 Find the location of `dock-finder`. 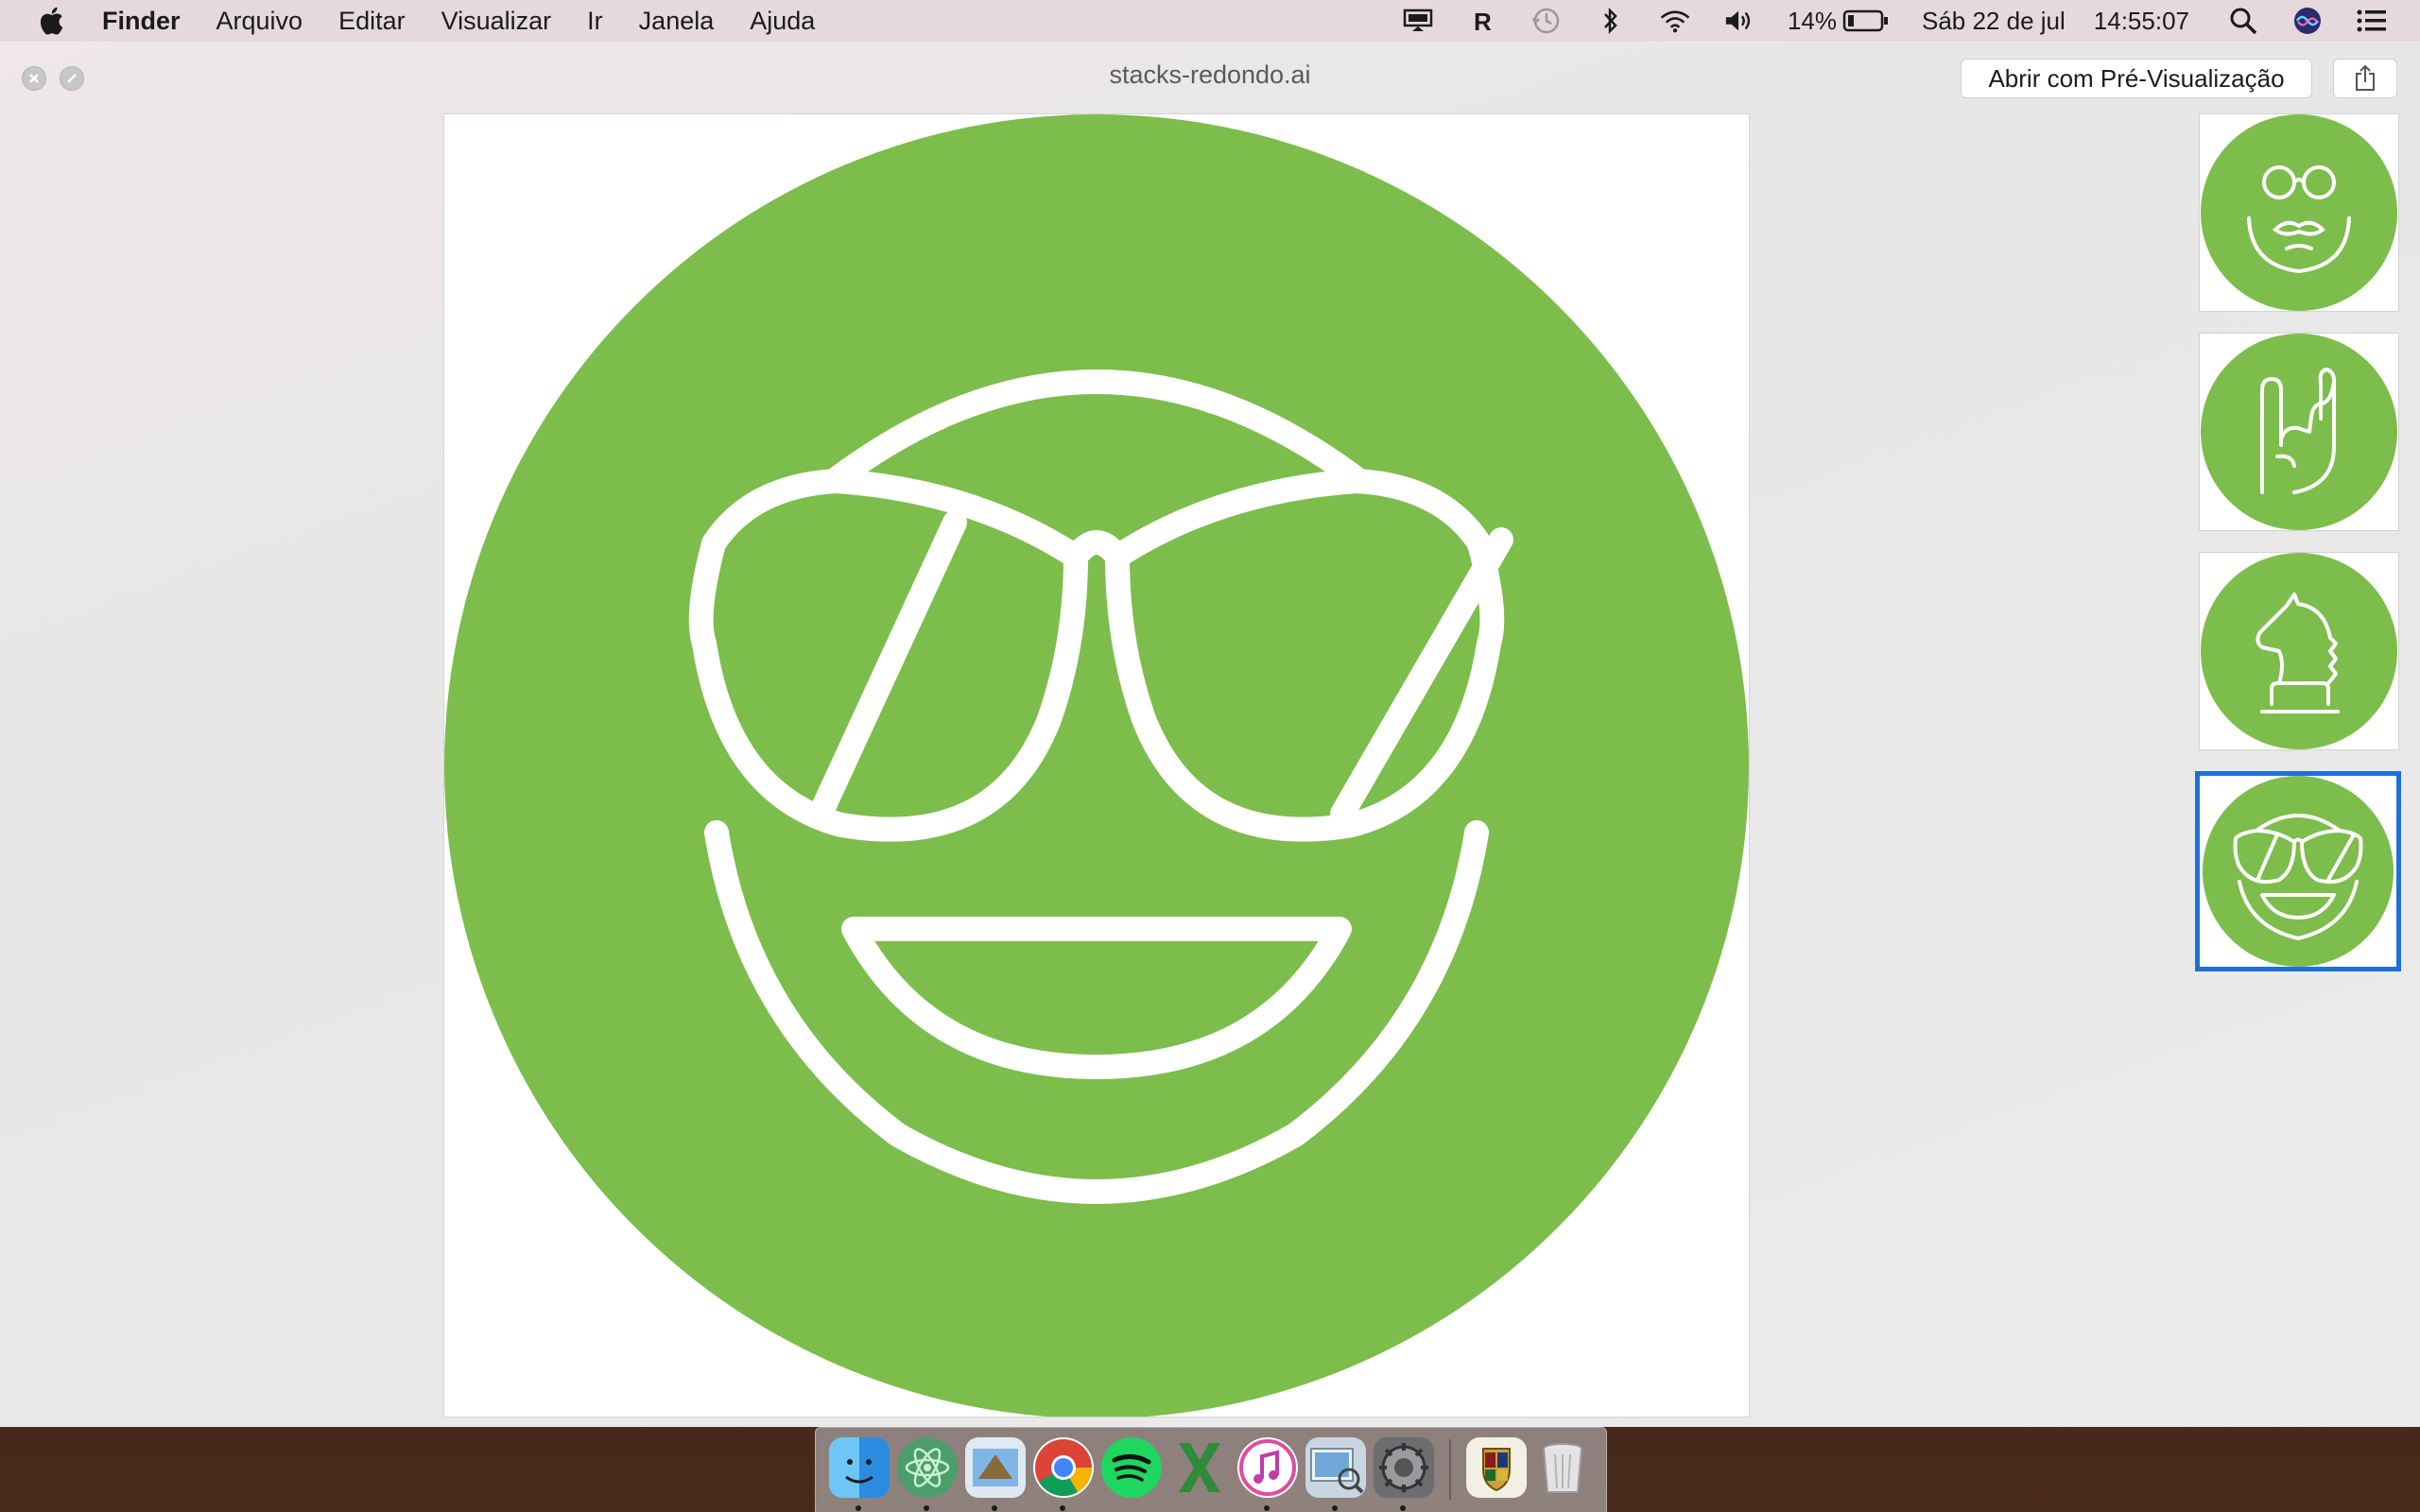

dock-finder is located at coordinates (859, 1467).